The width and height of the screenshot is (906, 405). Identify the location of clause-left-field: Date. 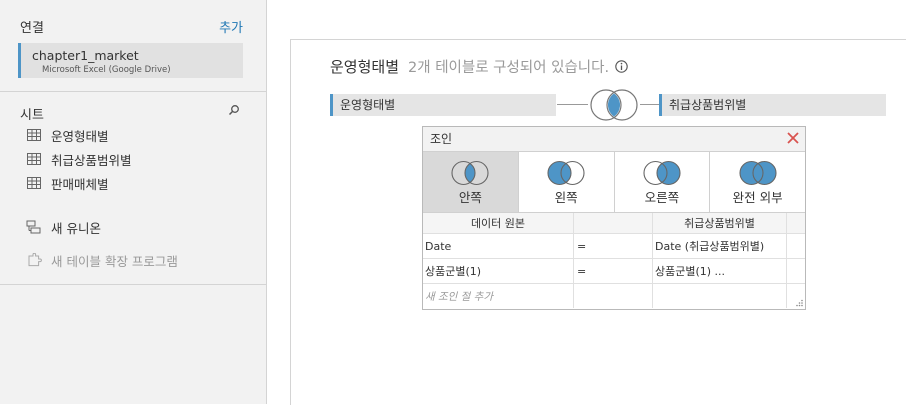
(498, 246).